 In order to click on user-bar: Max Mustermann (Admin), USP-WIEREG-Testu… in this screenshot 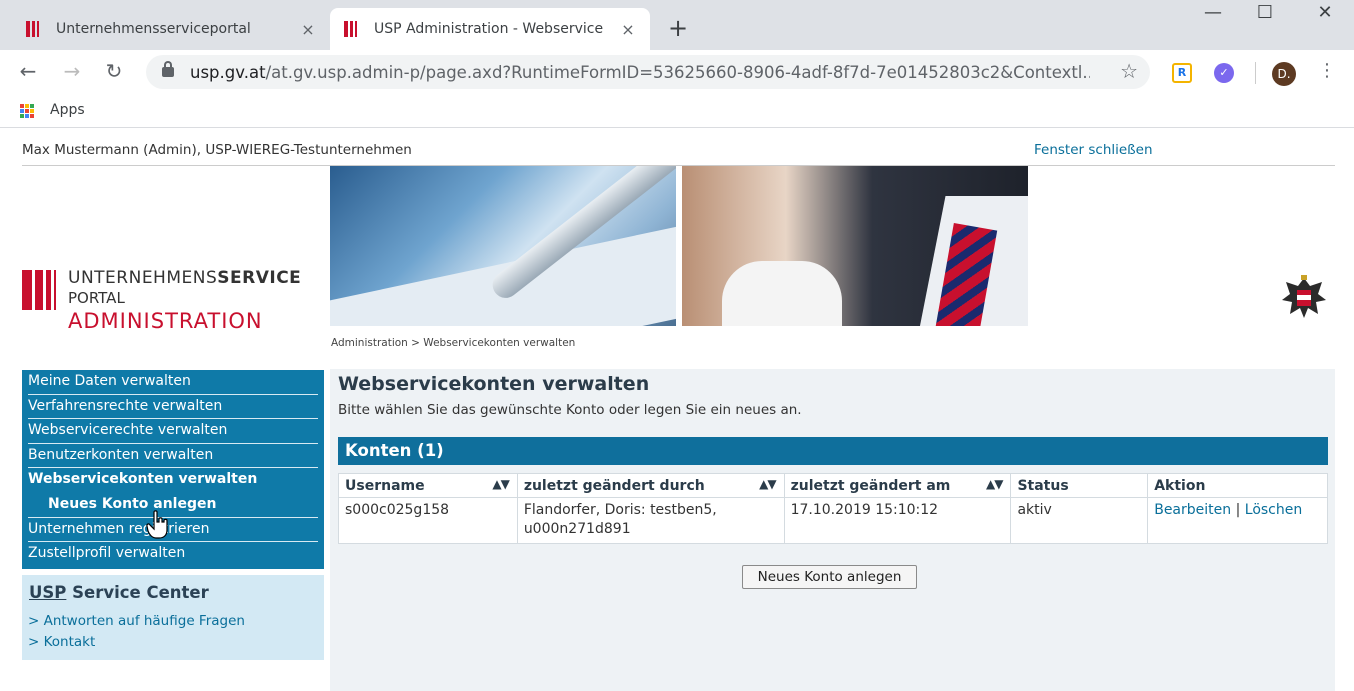, I will do `click(678, 153)`.